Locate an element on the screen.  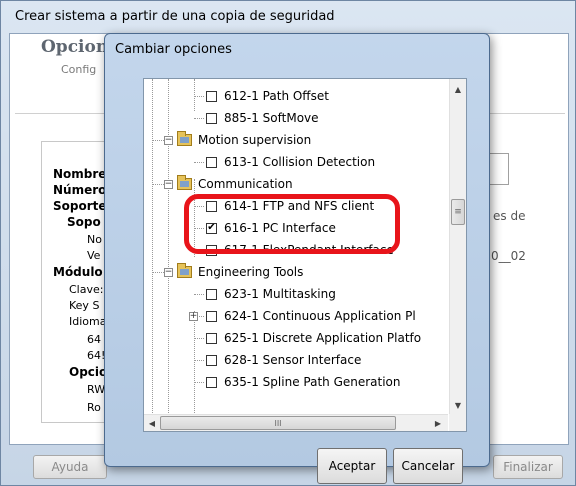
summary-label: Soporte is located at coordinates (80, 206).